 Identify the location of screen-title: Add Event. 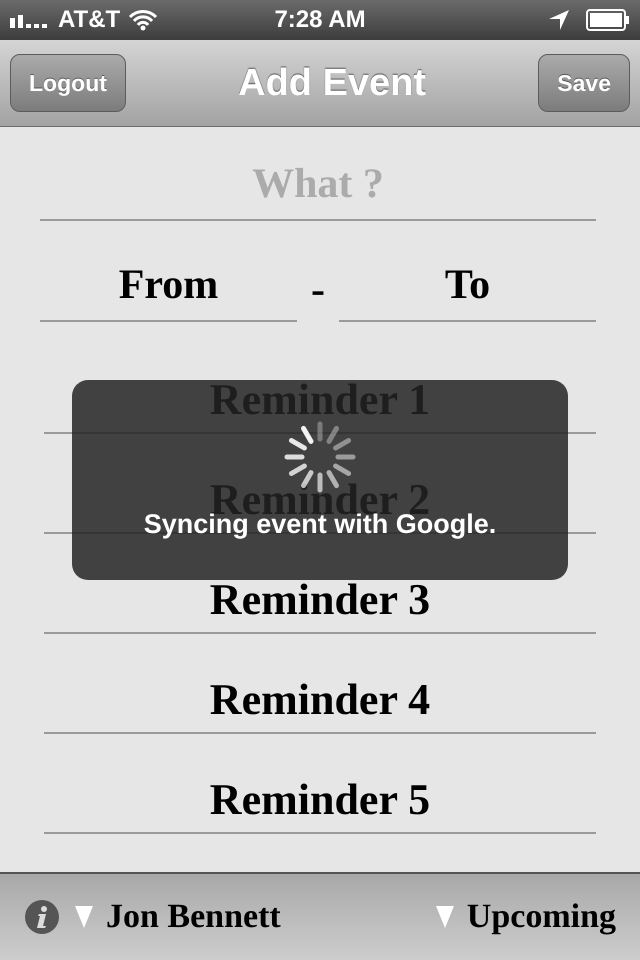
(332, 83).